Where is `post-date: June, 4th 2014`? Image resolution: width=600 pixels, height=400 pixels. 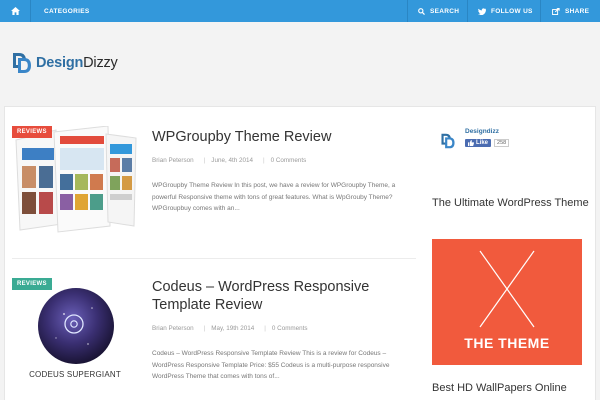
post-date: June, 4th 2014 is located at coordinates (232, 160).